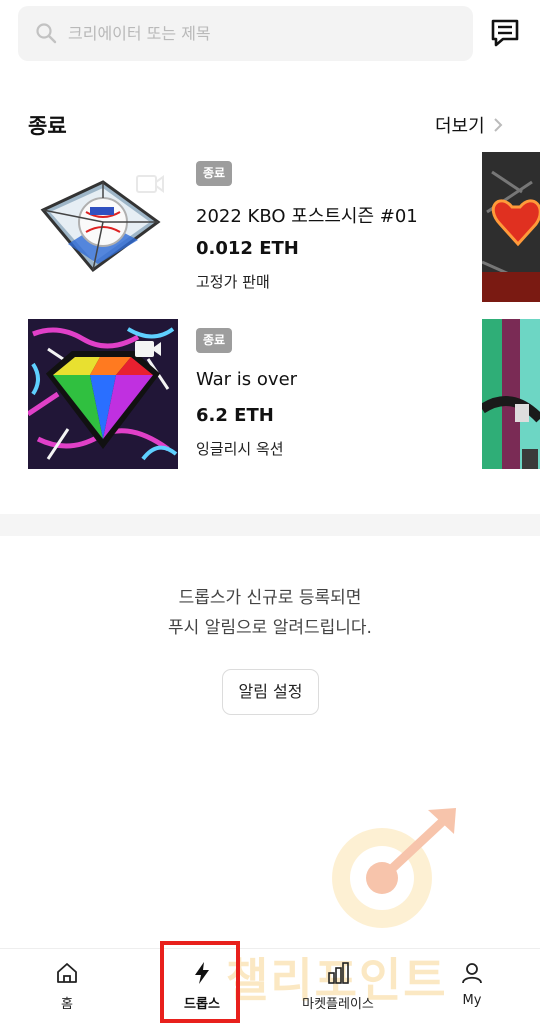 This screenshot has height=1035, width=540. Describe the element at coordinates (240, 449) in the screenshot. I see `item-sale-type: 잉글리시 옥션` at that location.